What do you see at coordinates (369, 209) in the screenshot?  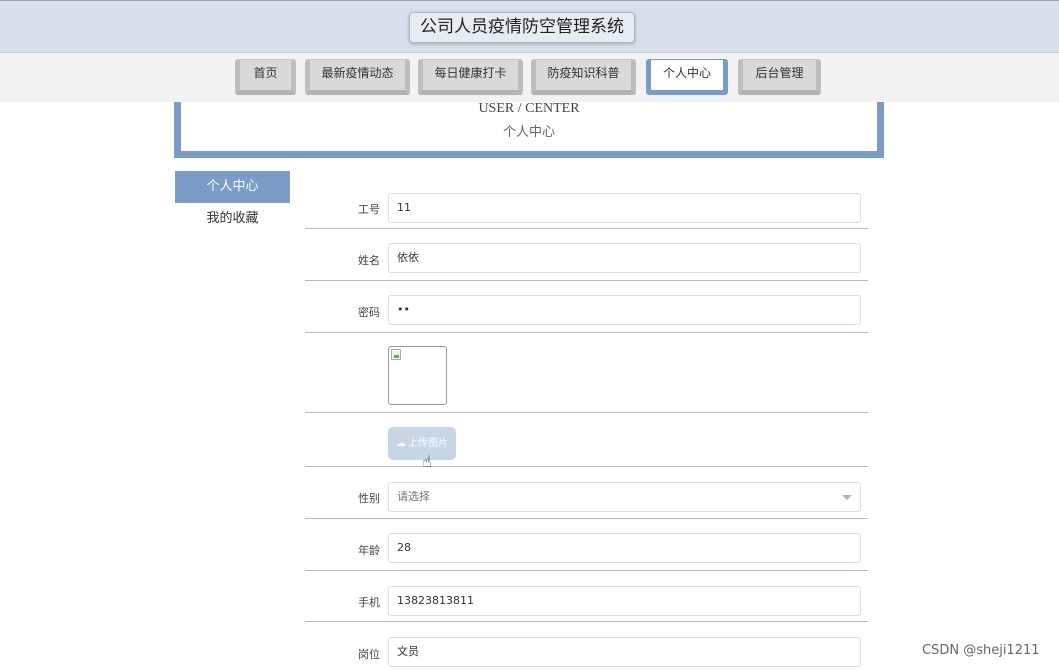 I see `employee-id-label: 工号` at bounding box center [369, 209].